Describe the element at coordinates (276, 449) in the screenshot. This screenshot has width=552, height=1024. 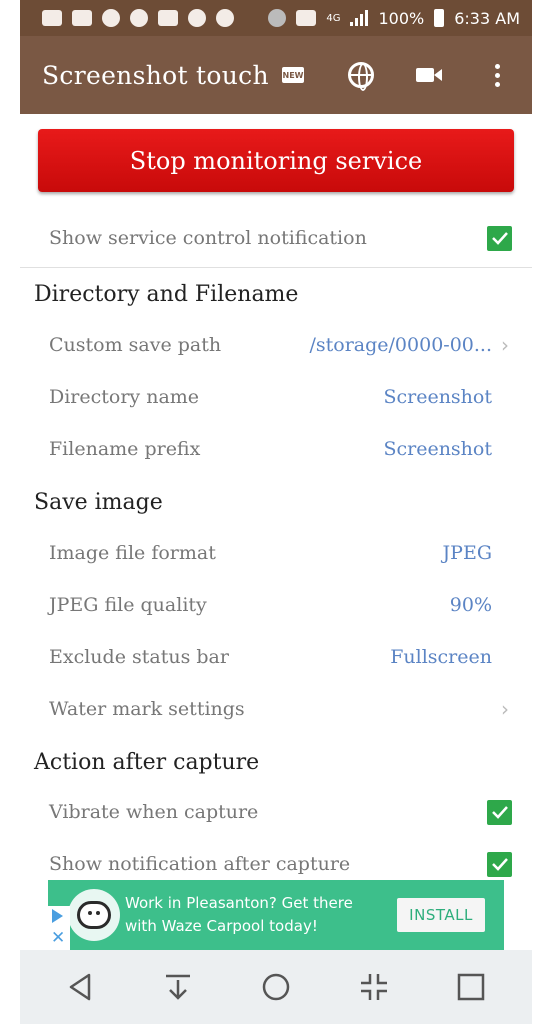
I see `filename-prefix-row: Filename prefix Screenshot` at that location.